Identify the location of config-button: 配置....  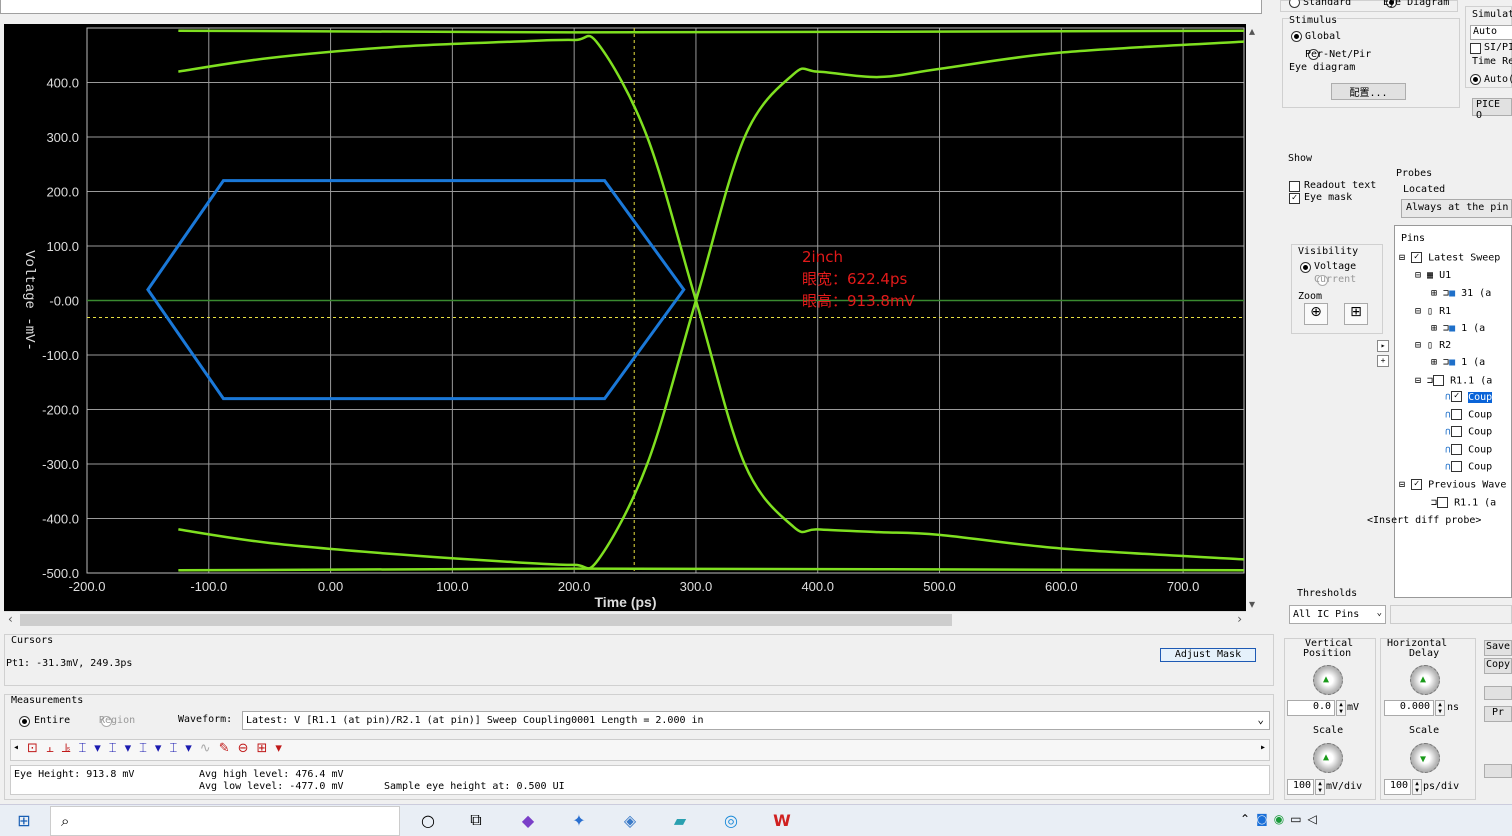
(1368, 91).